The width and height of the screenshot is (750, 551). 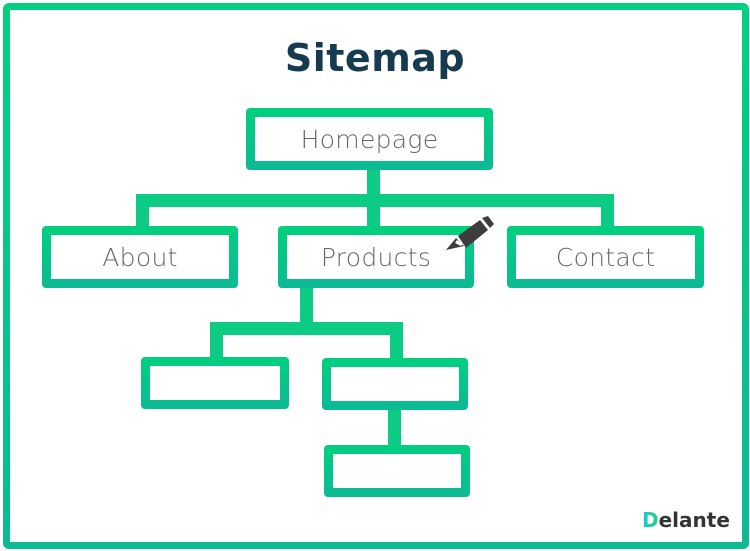 I want to click on node-about-label: About, so click(x=140, y=257).